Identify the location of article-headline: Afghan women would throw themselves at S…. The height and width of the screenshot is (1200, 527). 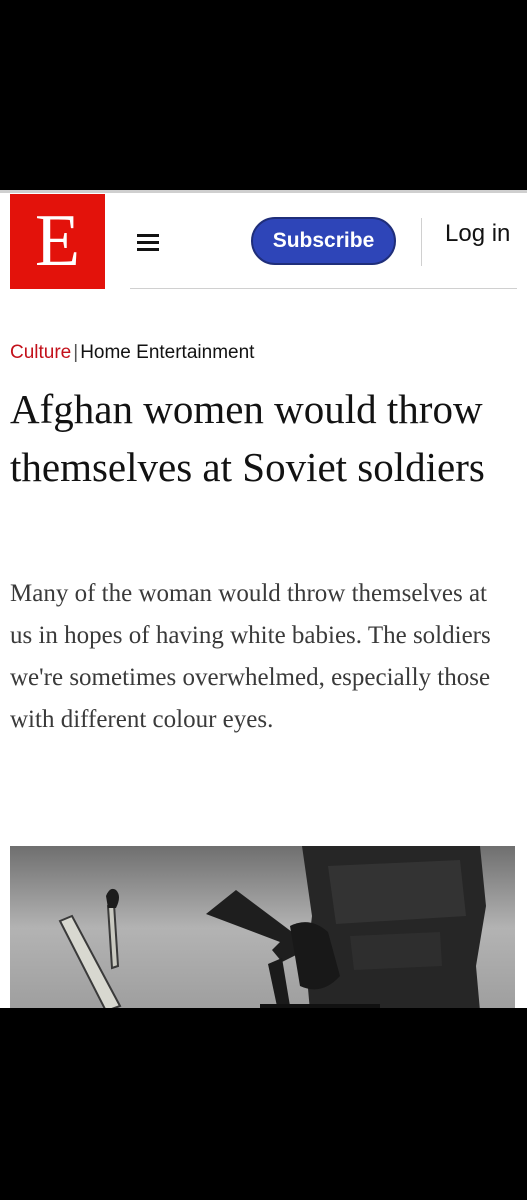
(247, 438).